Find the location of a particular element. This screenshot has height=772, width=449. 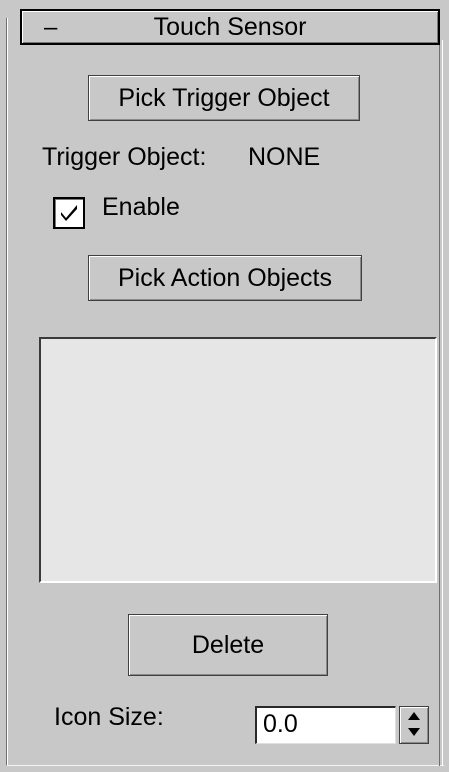

arrow-down-icon is located at coordinates (414, 732).